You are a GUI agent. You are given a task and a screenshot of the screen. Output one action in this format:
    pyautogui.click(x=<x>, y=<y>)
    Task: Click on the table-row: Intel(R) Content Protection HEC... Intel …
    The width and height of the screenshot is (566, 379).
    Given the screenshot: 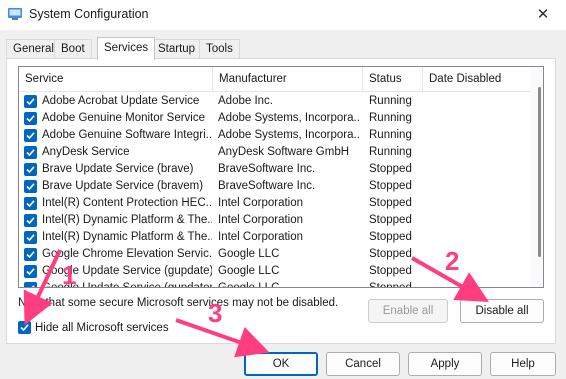 What is the action you would take?
    pyautogui.click(x=275, y=203)
    